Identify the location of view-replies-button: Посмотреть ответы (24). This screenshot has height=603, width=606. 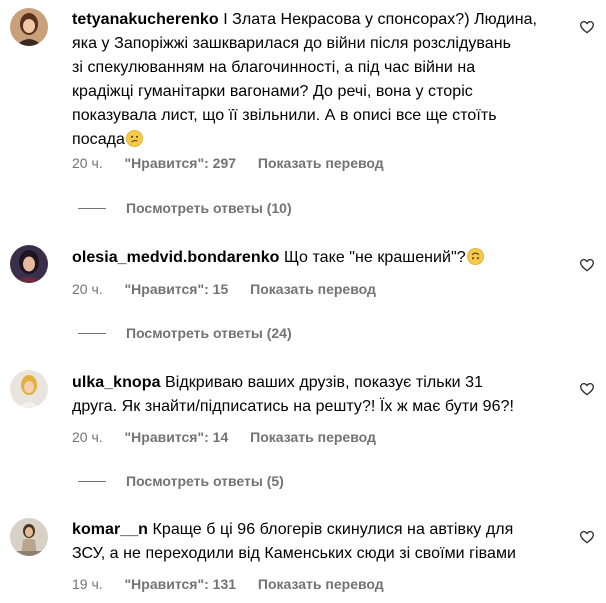
(185, 333).